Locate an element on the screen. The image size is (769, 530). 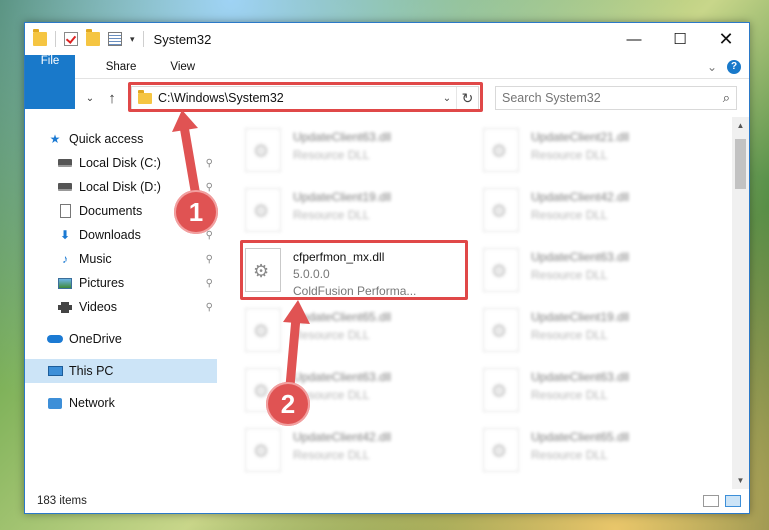
step-badge-2: 2 is located at coordinates (288, 404).